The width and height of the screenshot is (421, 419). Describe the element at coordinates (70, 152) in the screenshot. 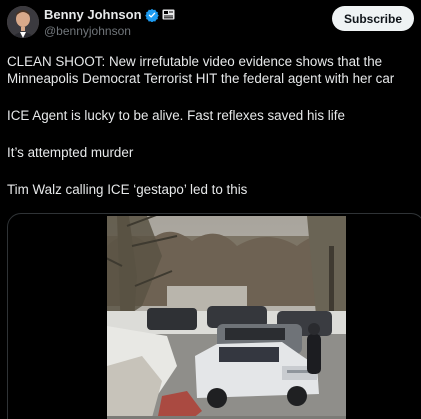

I see `tweet-paragraph: It’s attempted murder` at that location.